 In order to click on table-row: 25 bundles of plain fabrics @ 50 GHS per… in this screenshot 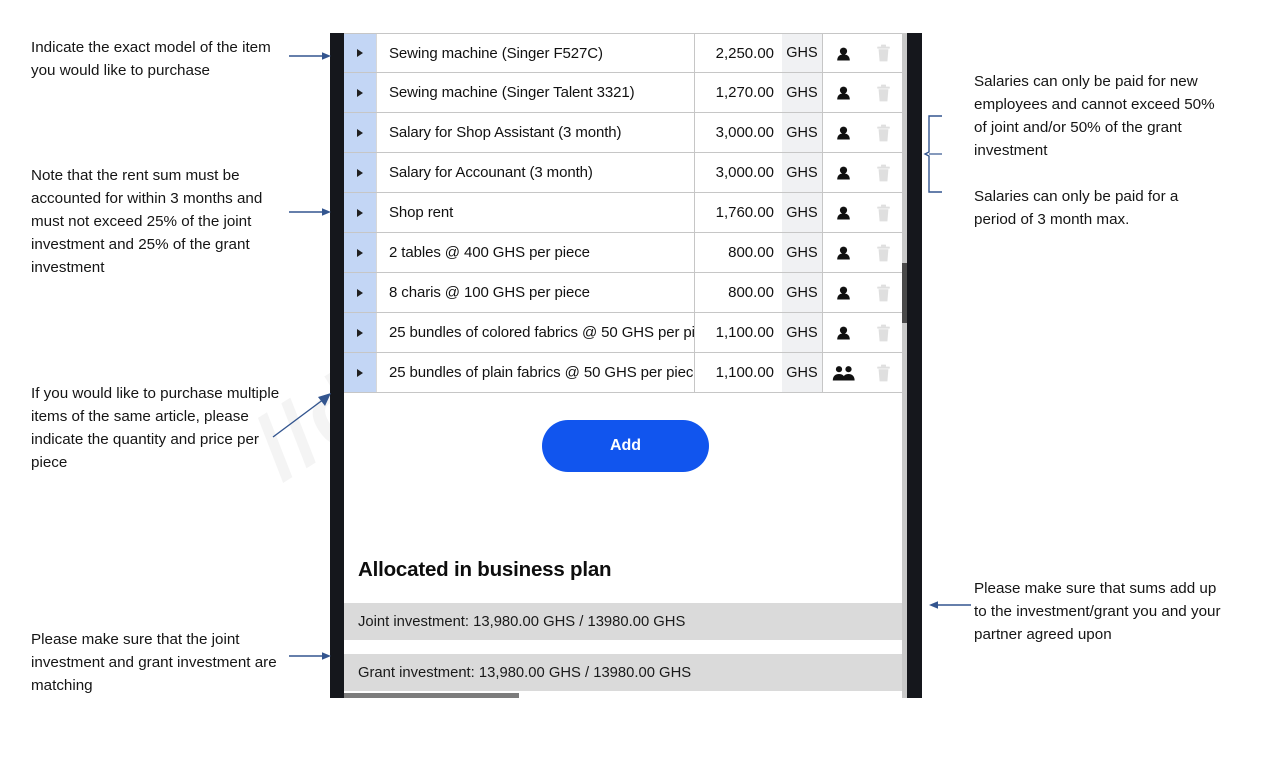, I will do `click(623, 373)`.